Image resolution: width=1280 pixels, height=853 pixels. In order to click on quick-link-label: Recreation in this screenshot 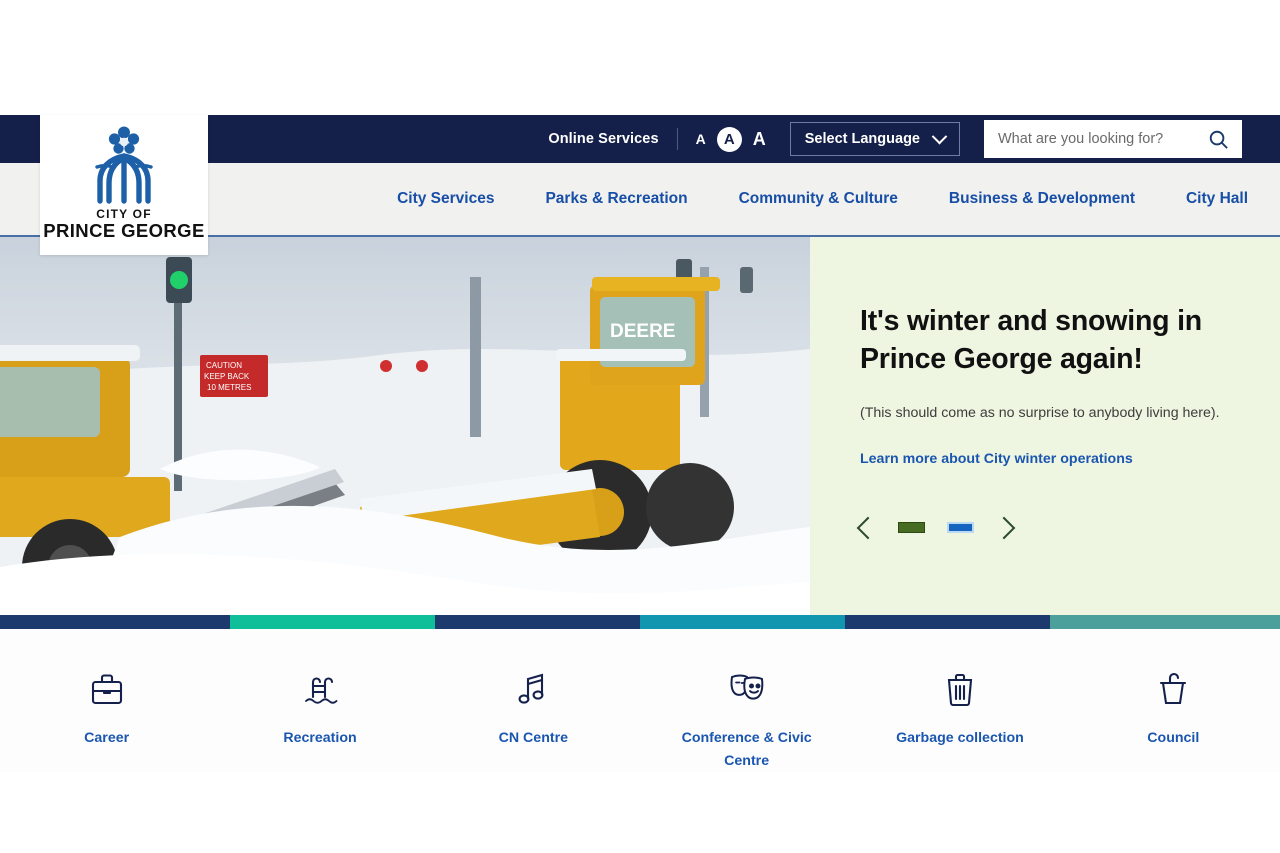, I will do `click(320, 738)`.